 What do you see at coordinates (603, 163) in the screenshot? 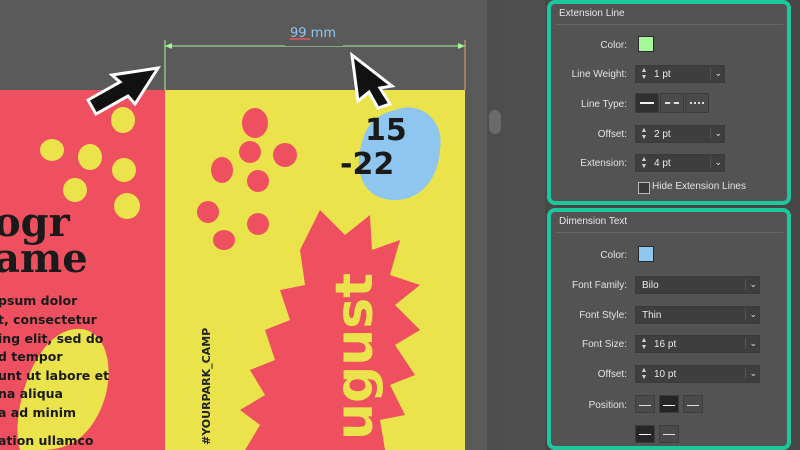
I see `ext-extension-label: Extension:` at bounding box center [603, 163].